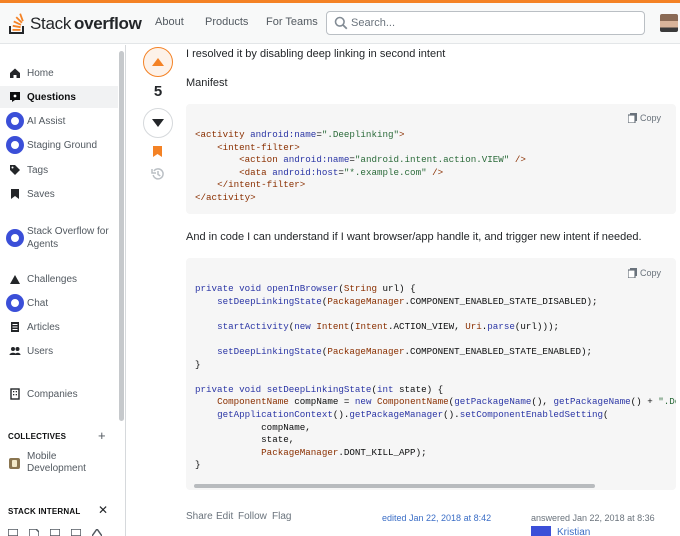  Describe the element at coordinates (38, 170) in the screenshot. I see `sidebar-item-label: Tags` at that location.